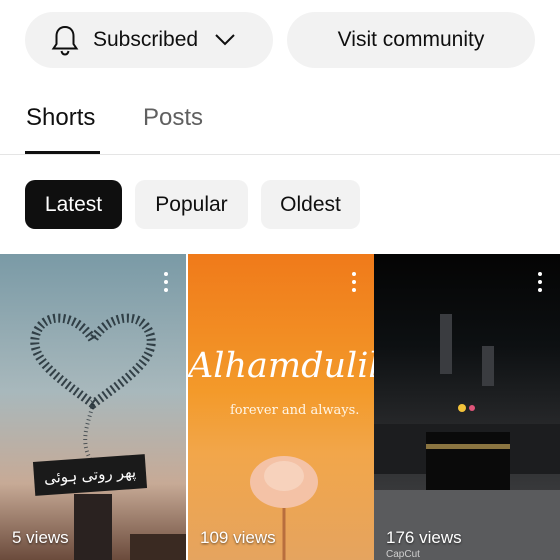 The width and height of the screenshot is (560, 560). What do you see at coordinates (108, 436) in the screenshot?
I see `heart-birds-art` at bounding box center [108, 436].